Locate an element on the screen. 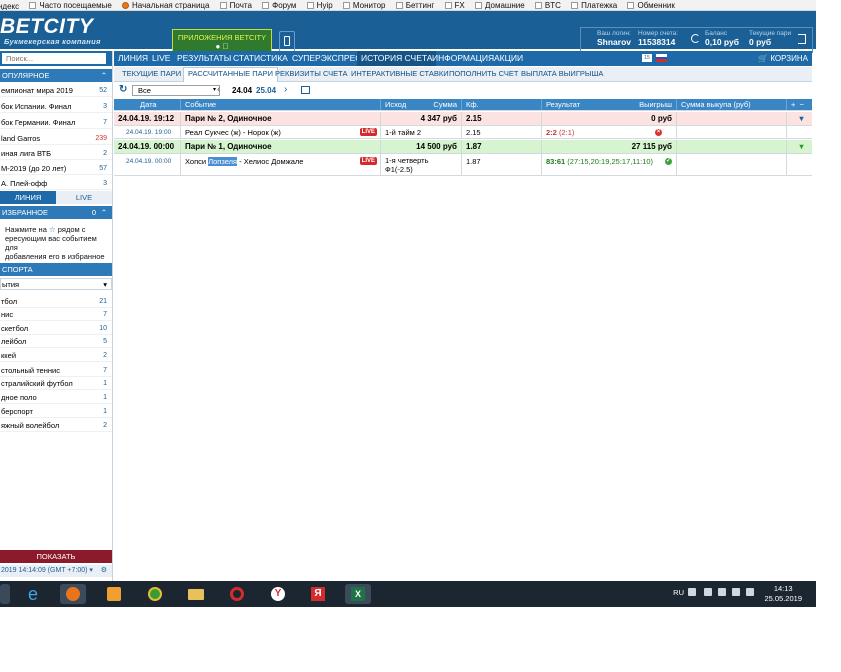 This screenshot has height=672, width=841. ie-icon: e is located at coordinates (33, 594).